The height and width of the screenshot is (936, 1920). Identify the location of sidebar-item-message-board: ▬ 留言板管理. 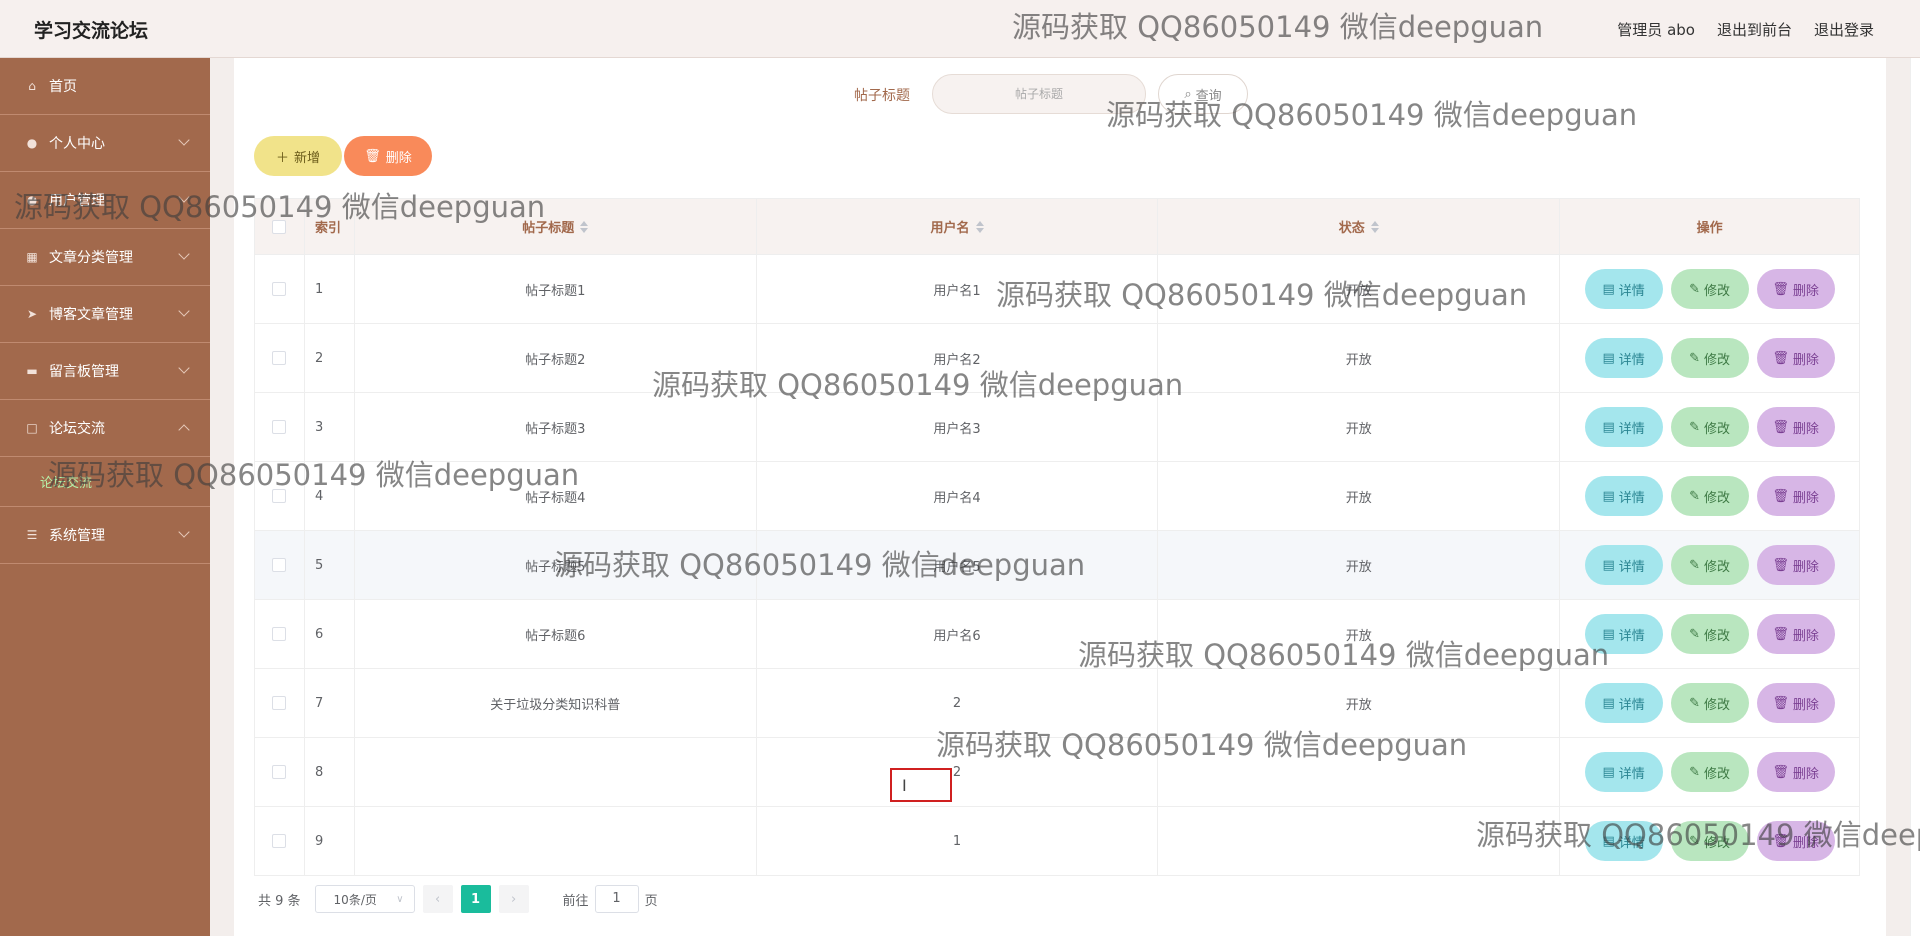
(105, 371).